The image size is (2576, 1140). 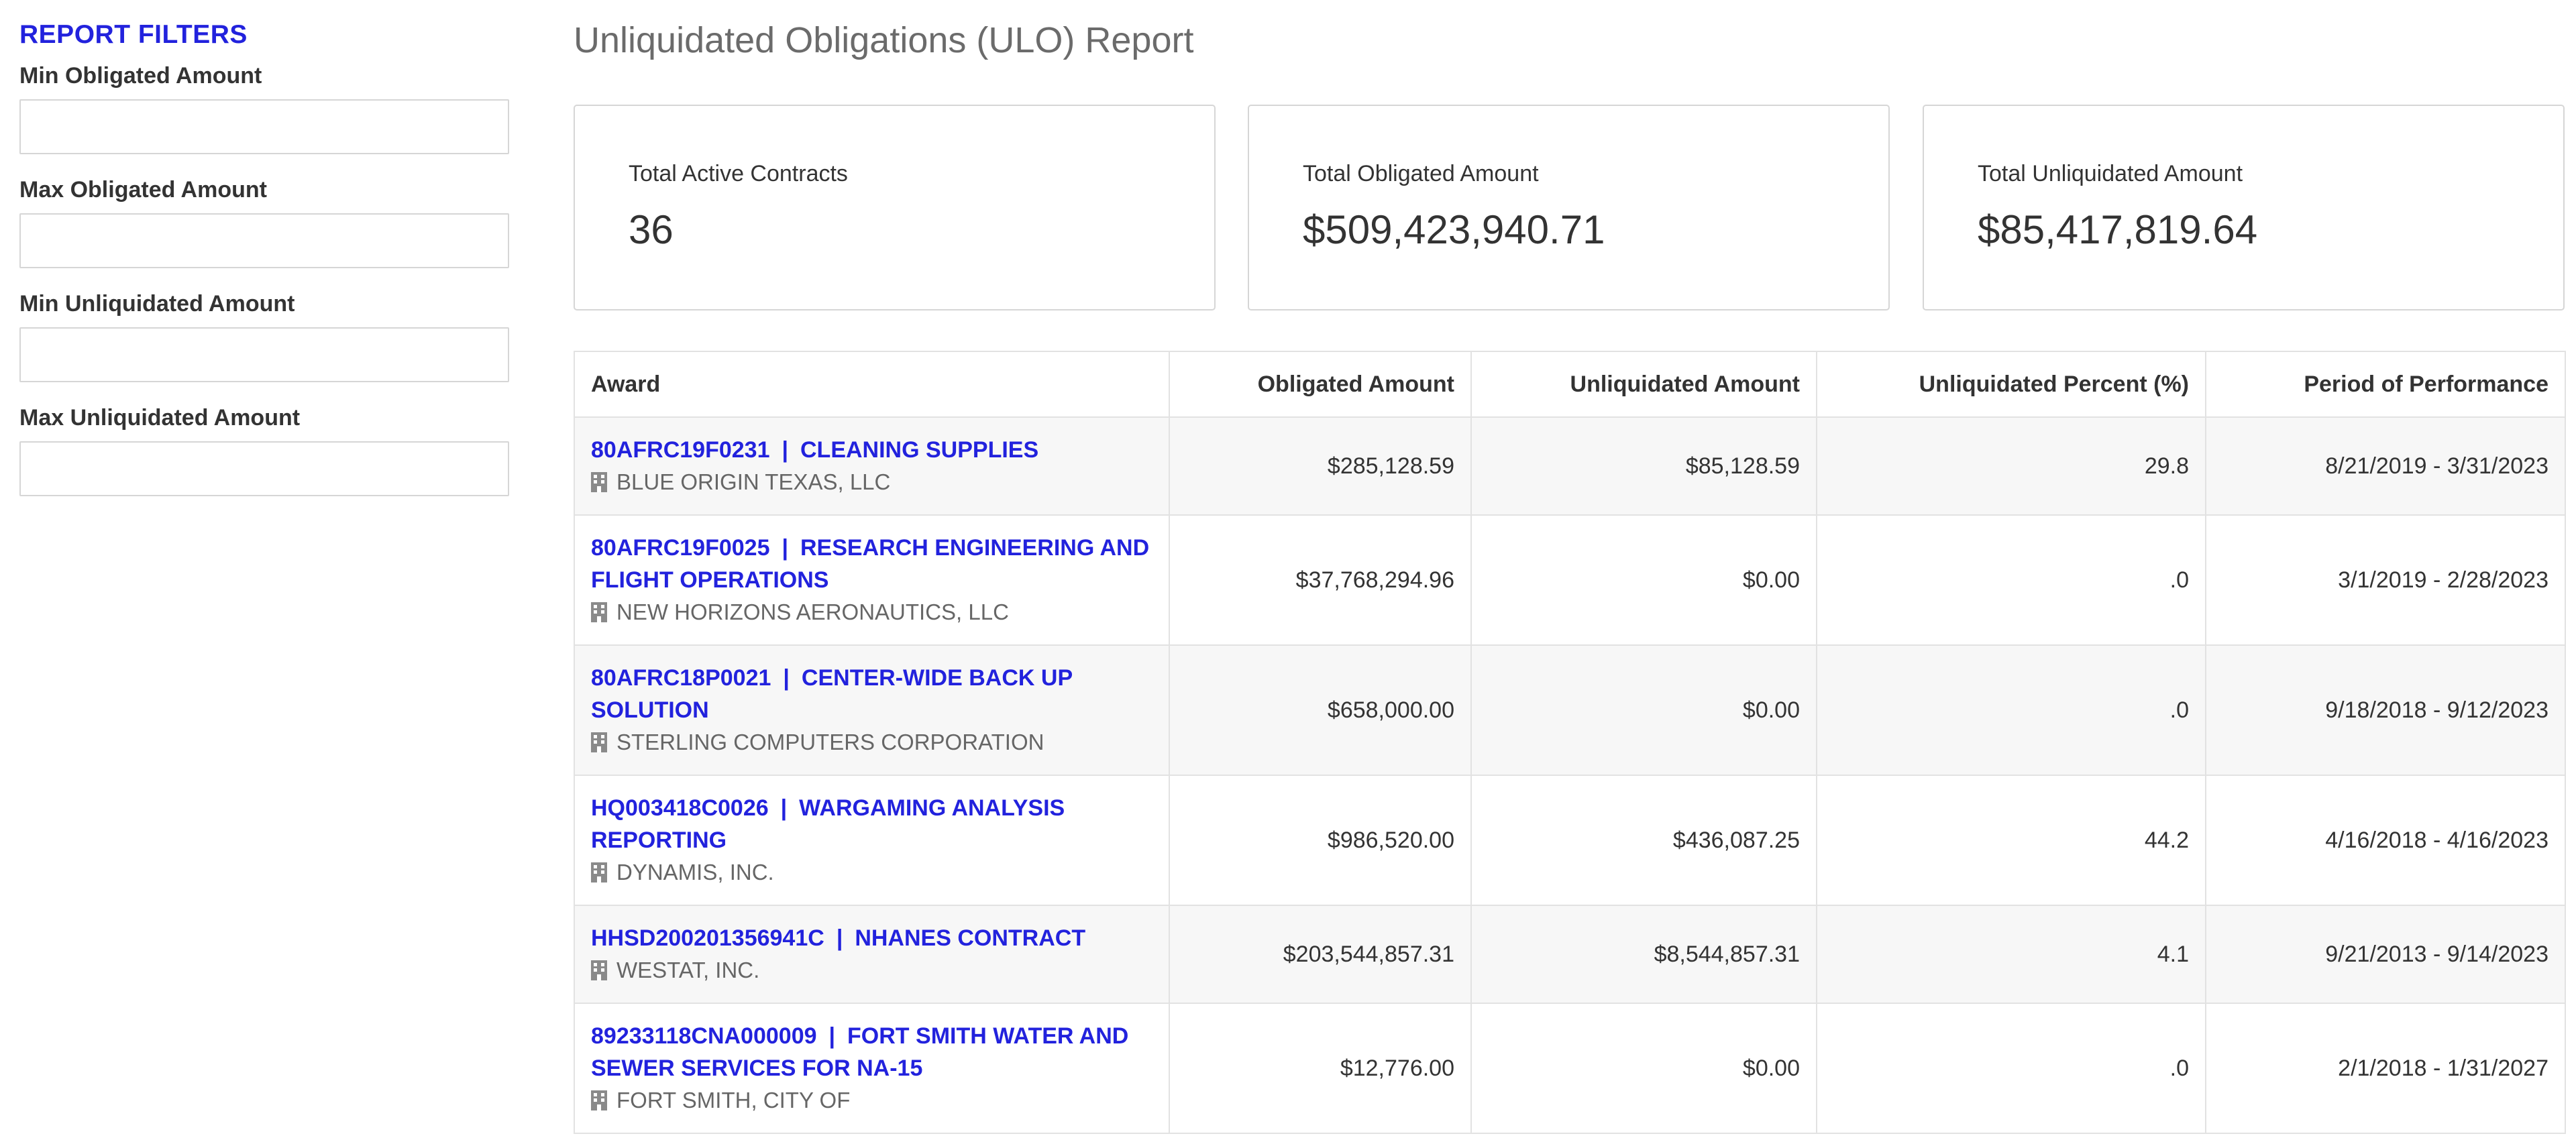 I want to click on max-unliquidated-input, so click(x=264, y=468).